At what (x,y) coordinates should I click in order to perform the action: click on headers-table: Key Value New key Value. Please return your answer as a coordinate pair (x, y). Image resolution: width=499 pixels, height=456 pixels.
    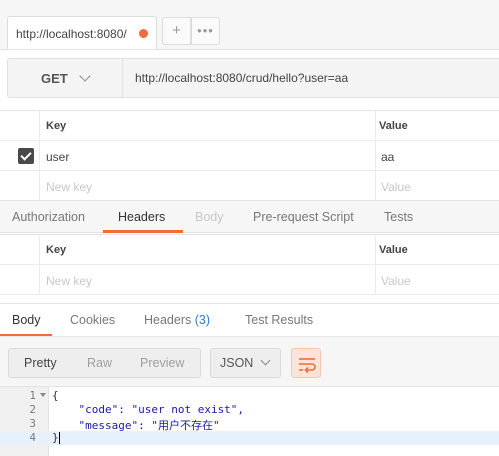
    Looking at the image, I should click on (249, 264).